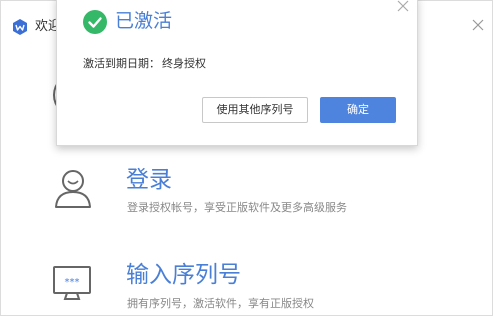 This screenshot has width=493, height=316. Describe the element at coordinates (237, 207) in the screenshot. I see `login-description: 登录授权帐号，享受正版软件及更多高级服务` at that location.